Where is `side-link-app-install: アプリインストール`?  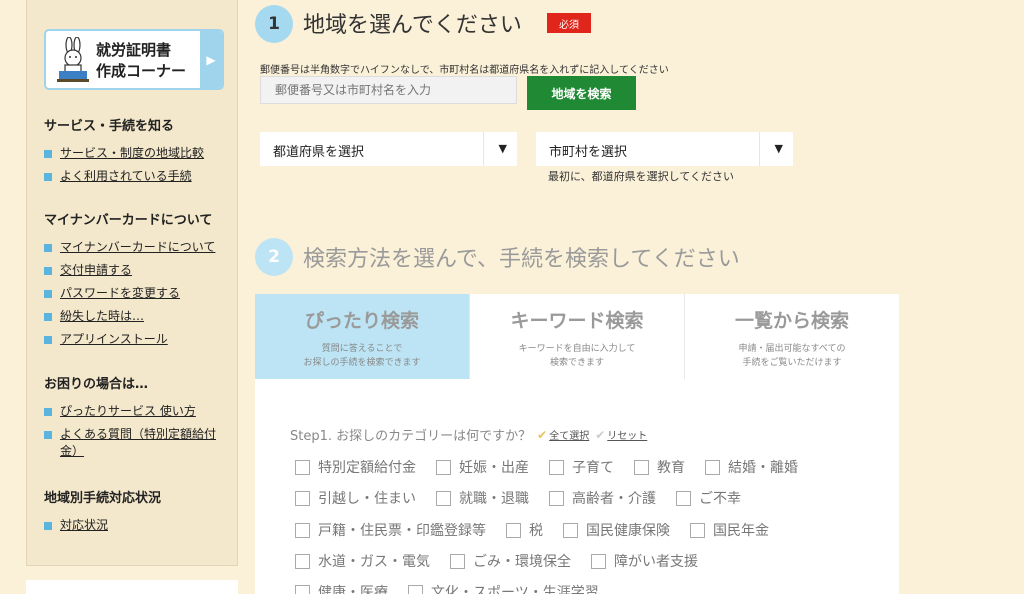 side-link-app-install: アプリインストール is located at coordinates (139, 339).